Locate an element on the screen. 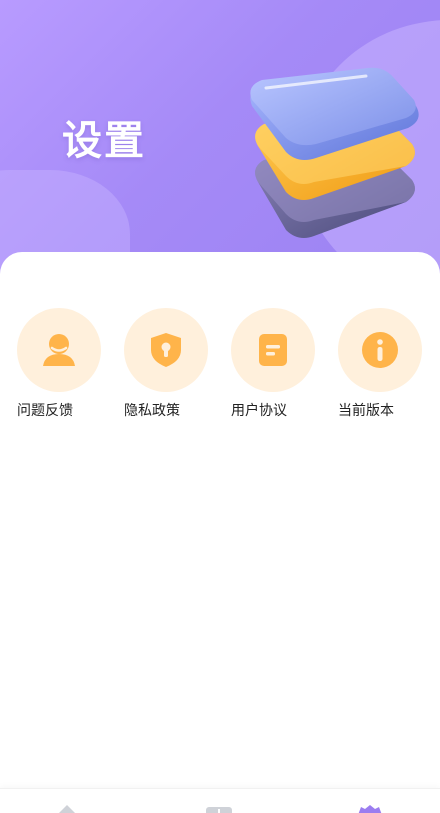 The height and width of the screenshot is (813, 440). nav-settings is located at coordinates (370, 808).